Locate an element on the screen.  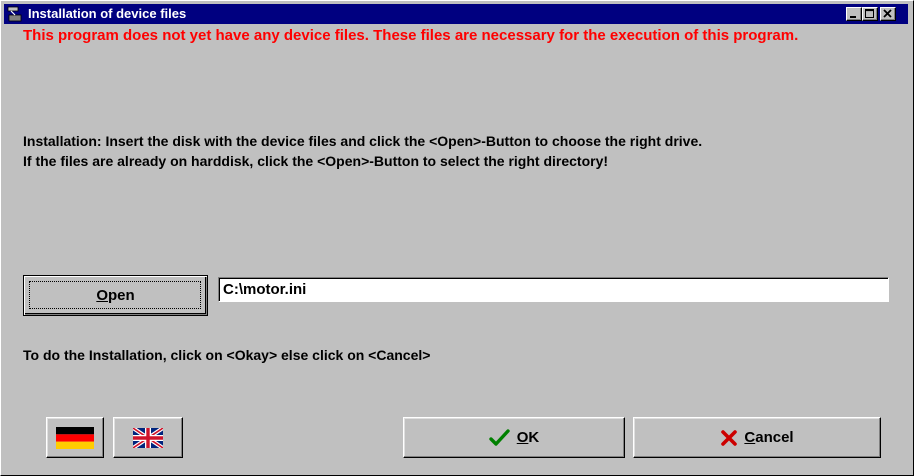
x-icon is located at coordinates (729, 437).